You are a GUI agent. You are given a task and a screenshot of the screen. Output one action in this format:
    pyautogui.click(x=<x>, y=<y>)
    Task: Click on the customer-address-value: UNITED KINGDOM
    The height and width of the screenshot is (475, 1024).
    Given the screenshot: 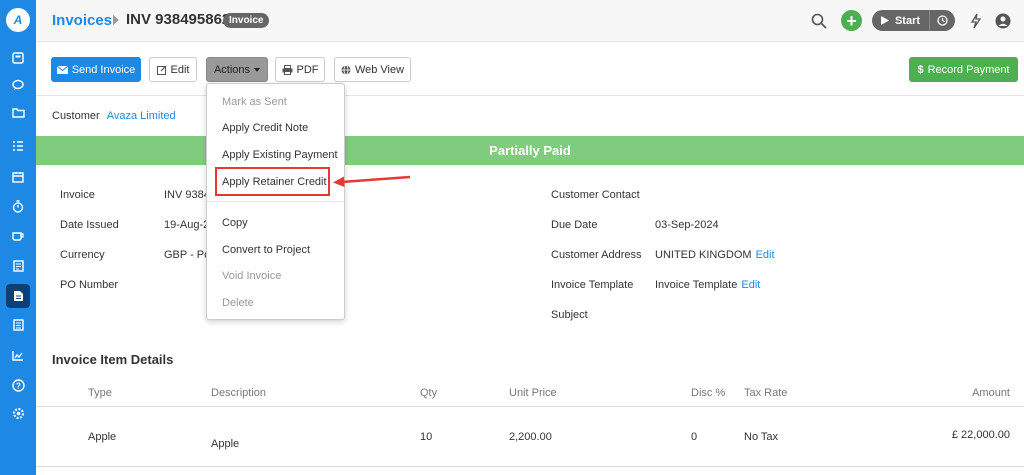 What is the action you would take?
    pyautogui.click(x=703, y=255)
    